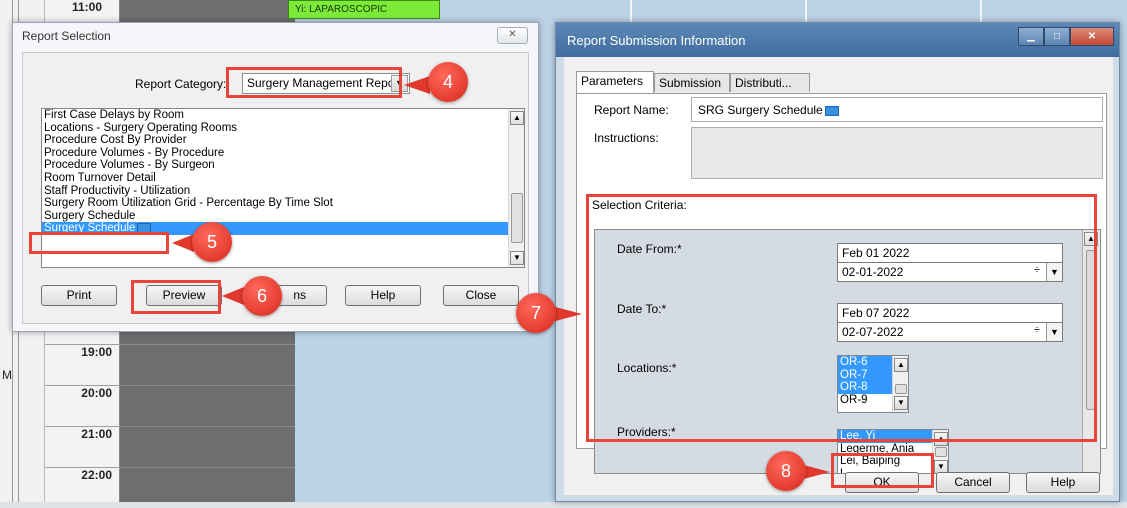 The width and height of the screenshot is (1127, 508). What do you see at coordinates (536, 313) in the screenshot?
I see `step-7-marker: 7` at bounding box center [536, 313].